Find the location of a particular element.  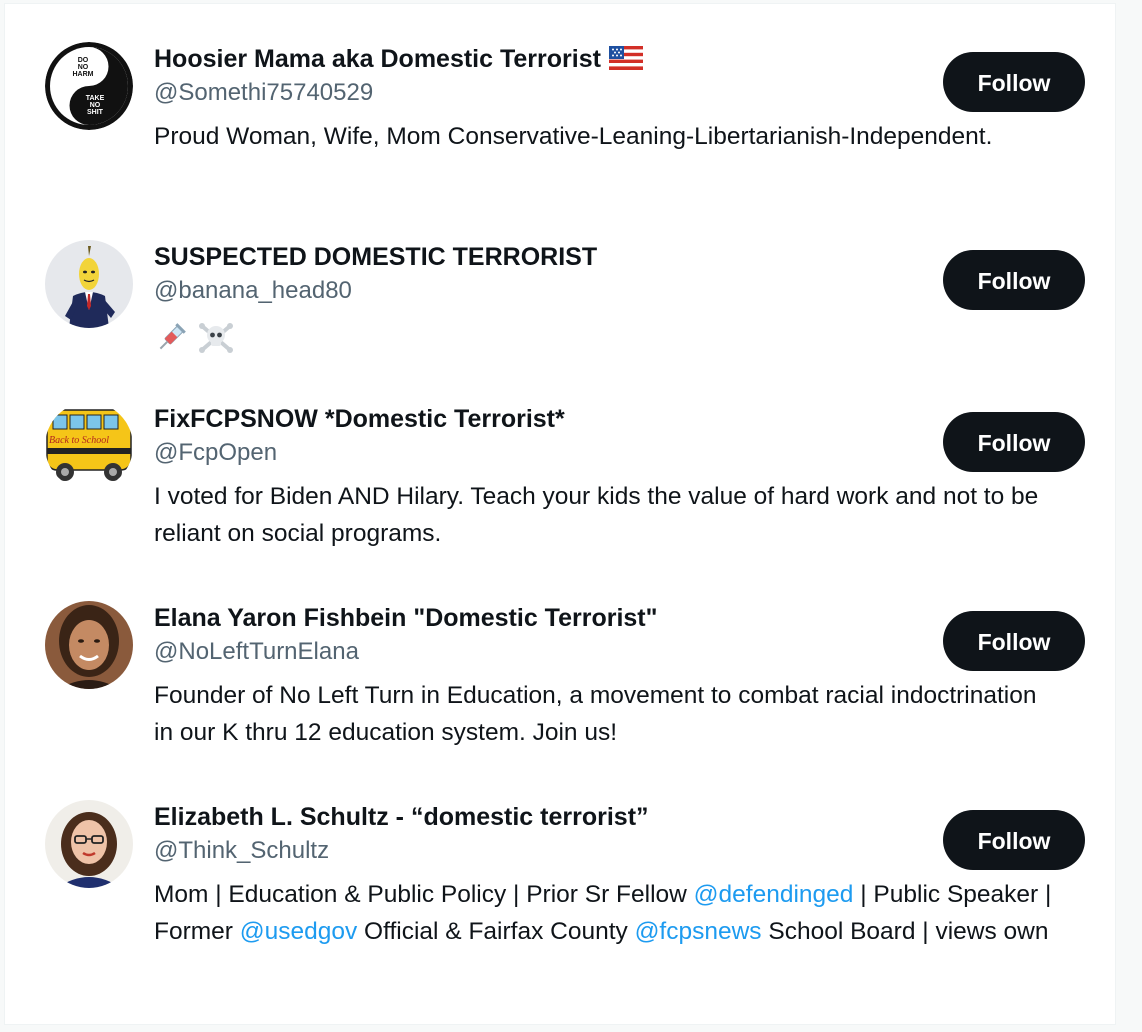

syringe-icon is located at coordinates (171, 340).